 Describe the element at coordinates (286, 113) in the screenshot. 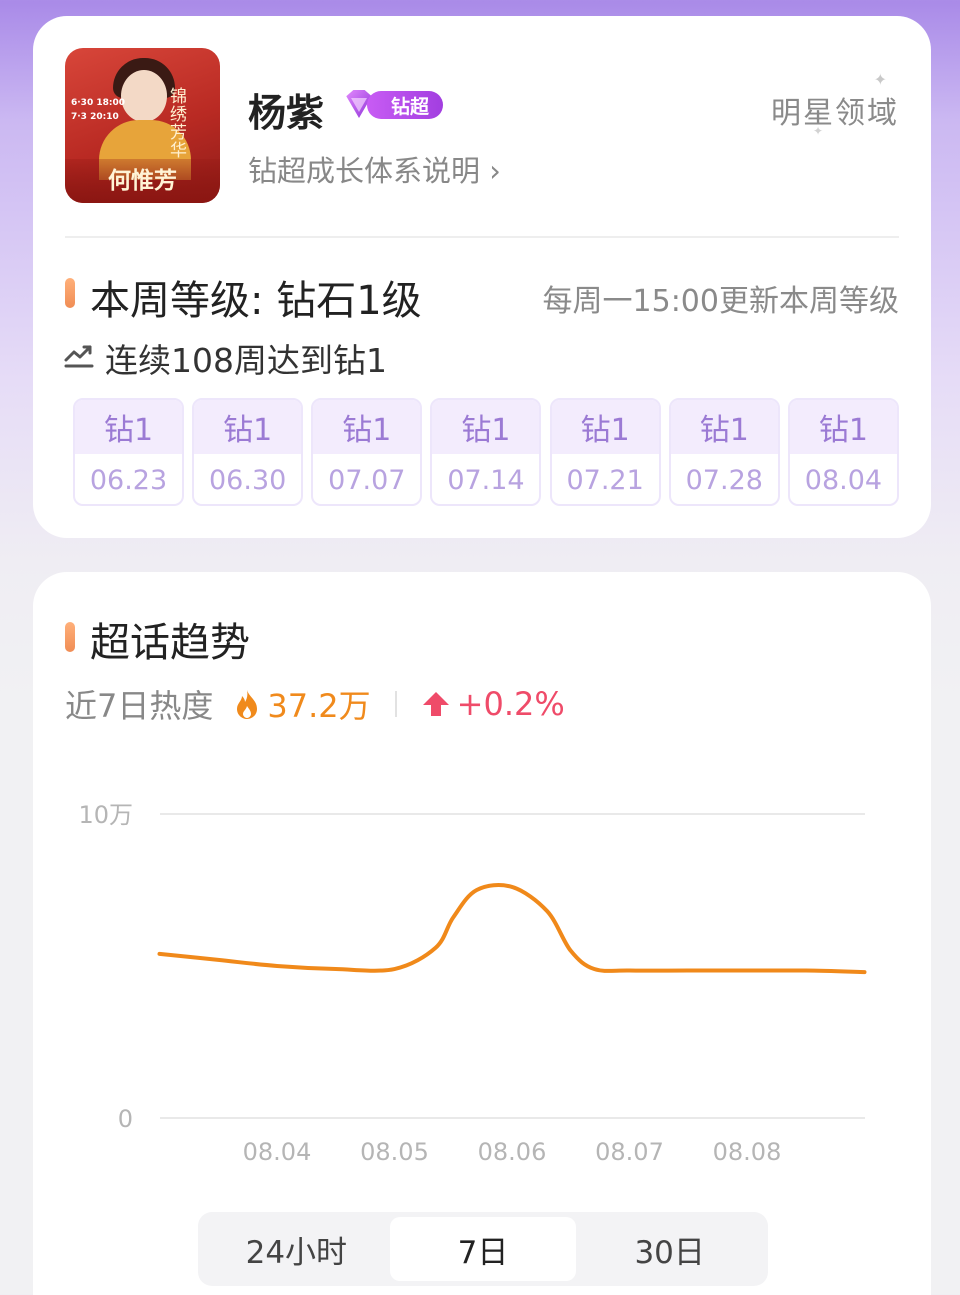

I see `star-name: 杨紫` at that location.